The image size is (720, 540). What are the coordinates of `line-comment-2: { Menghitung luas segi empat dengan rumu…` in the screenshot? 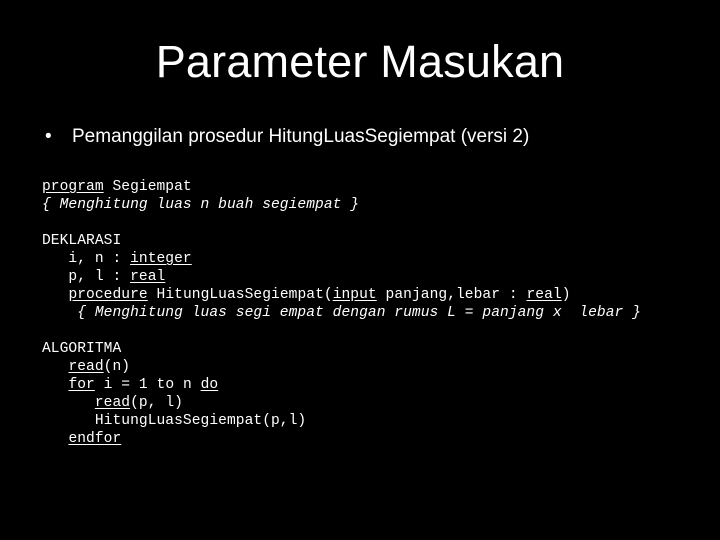 It's located at (341, 313).